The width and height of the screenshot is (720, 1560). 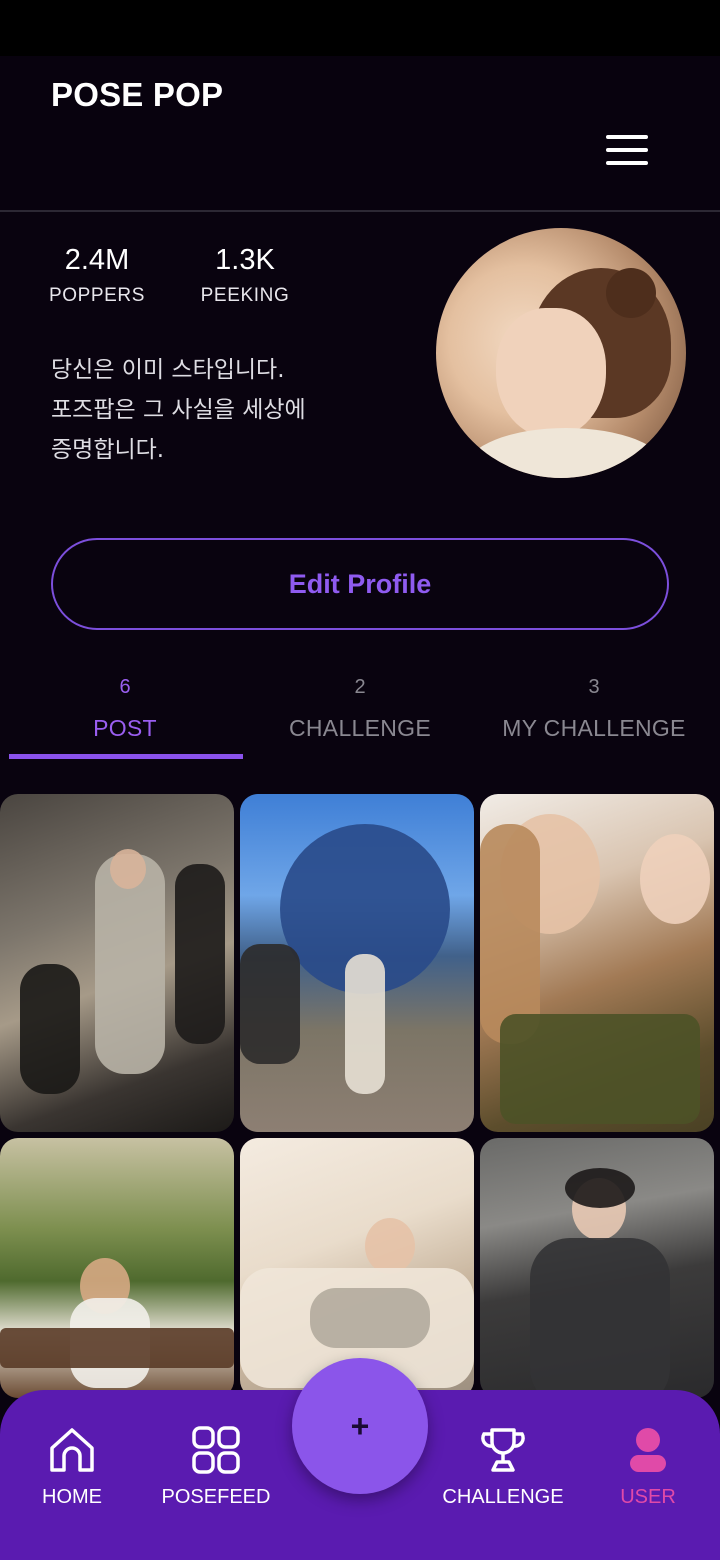 I want to click on tab-my-challenge-label: MY CHALLENGE, so click(x=594, y=728).